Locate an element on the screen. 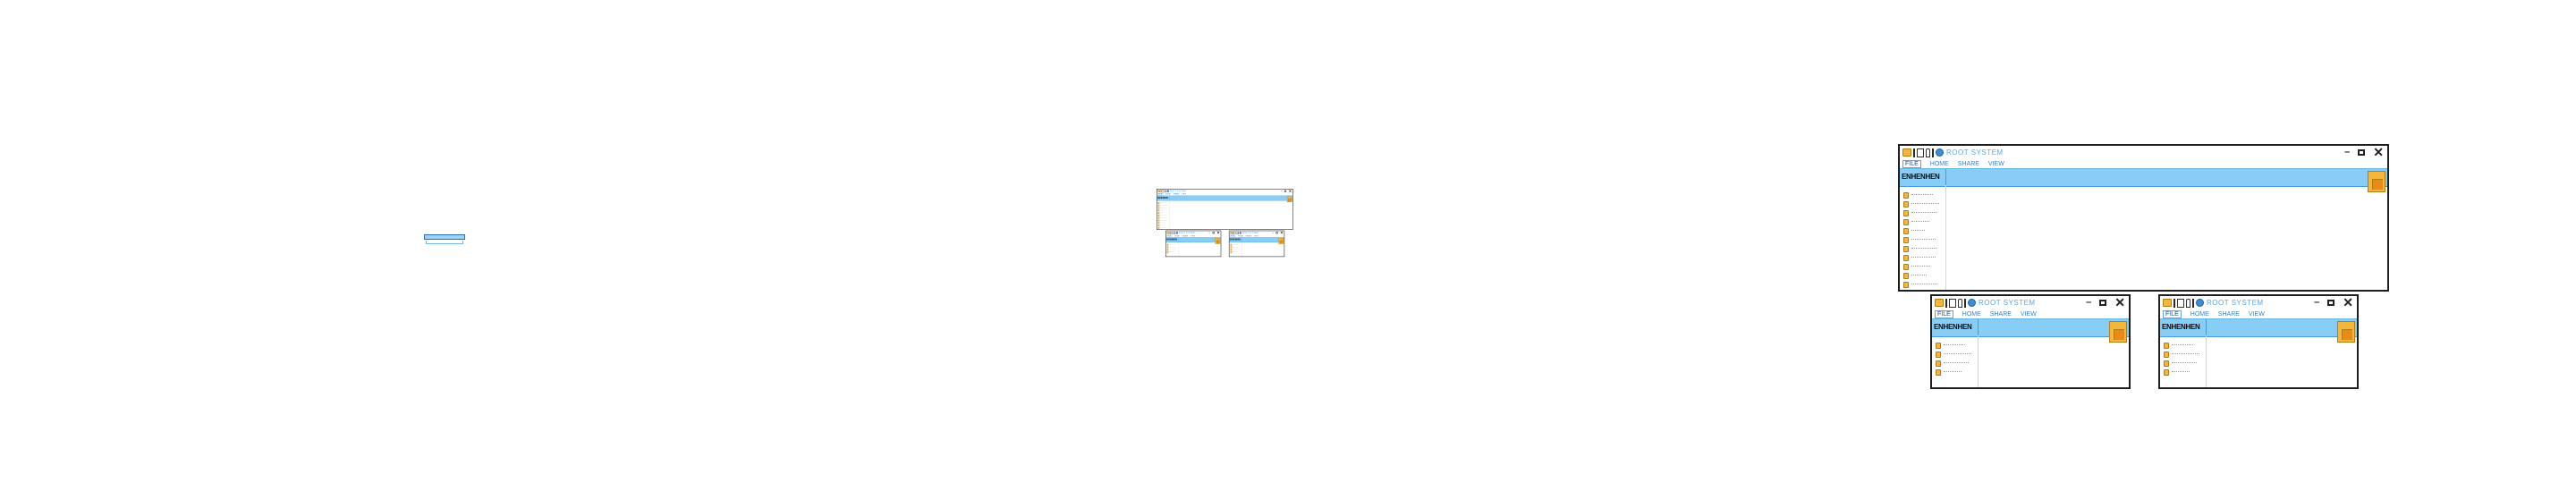 Image resolution: width=2576 pixels, height=483 pixels. ribbon: ENHENHEN is located at coordinates (2258, 330).